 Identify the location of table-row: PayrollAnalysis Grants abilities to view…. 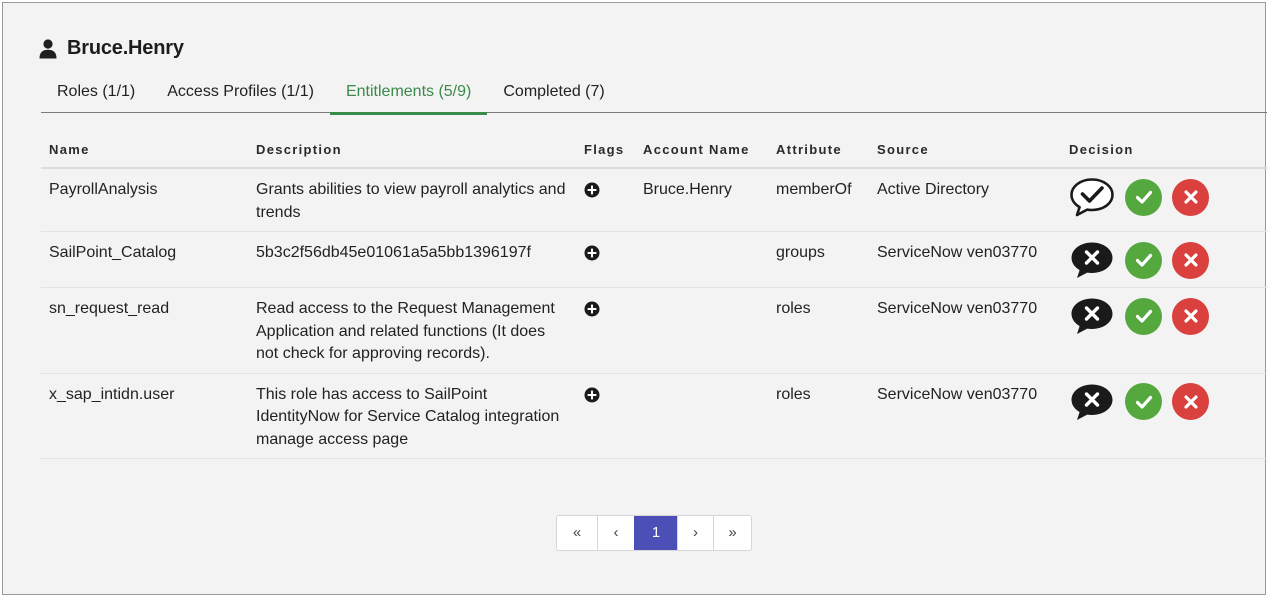
(654, 200).